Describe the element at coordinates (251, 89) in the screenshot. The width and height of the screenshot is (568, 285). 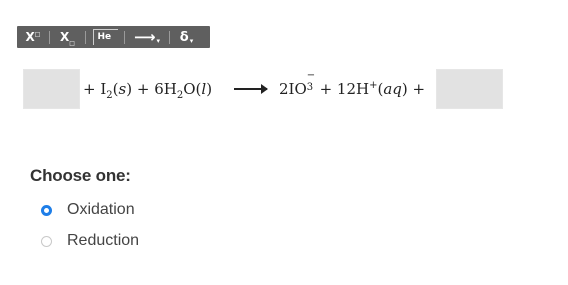
I see `reaction-arrow-icon` at that location.